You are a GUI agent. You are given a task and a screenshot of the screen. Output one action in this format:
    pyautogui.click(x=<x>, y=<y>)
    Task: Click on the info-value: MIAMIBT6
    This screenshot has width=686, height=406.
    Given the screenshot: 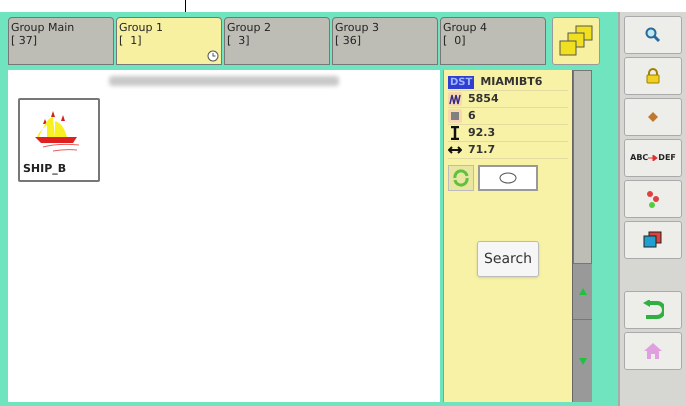 What is the action you would take?
    pyautogui.click(x=511, y=82)
    